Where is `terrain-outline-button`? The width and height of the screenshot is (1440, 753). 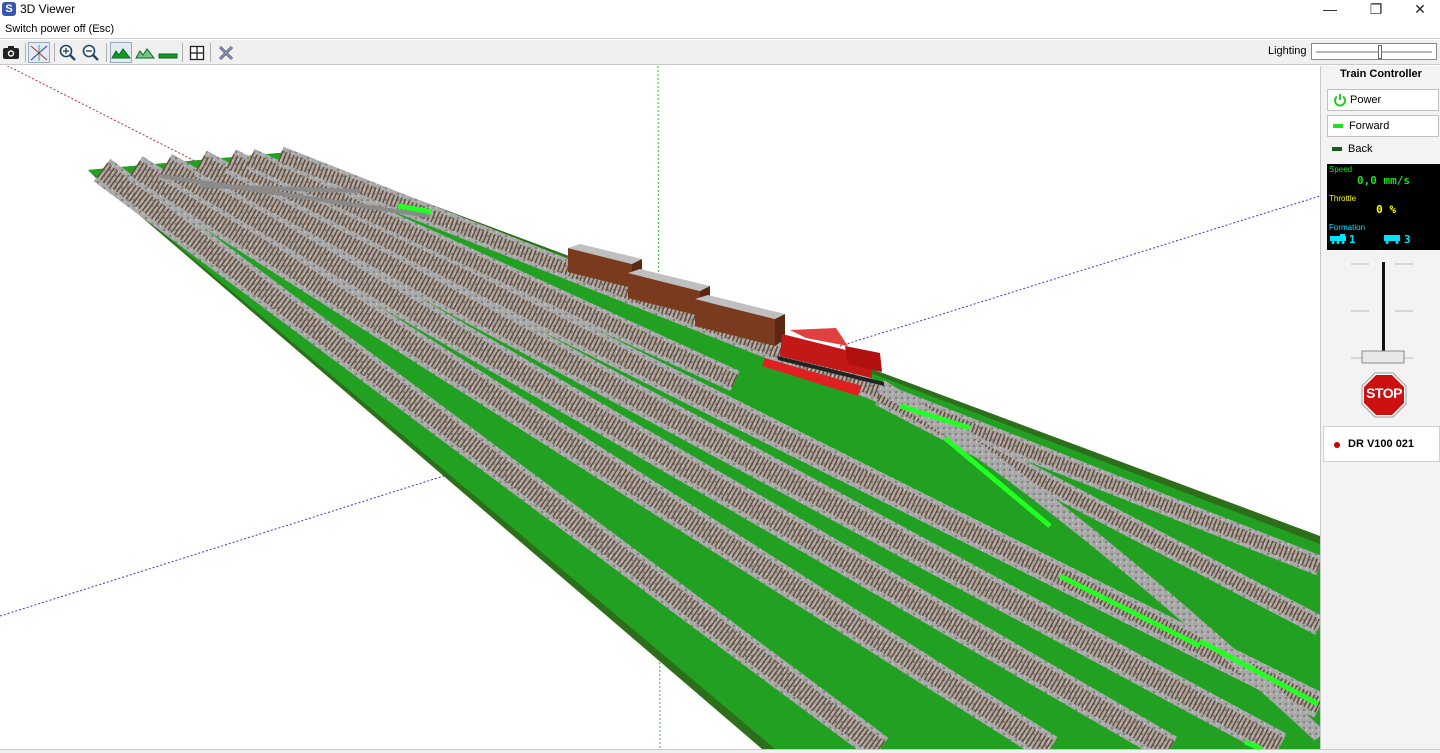 terrain-outline-button is located at coordinates (145, 52).